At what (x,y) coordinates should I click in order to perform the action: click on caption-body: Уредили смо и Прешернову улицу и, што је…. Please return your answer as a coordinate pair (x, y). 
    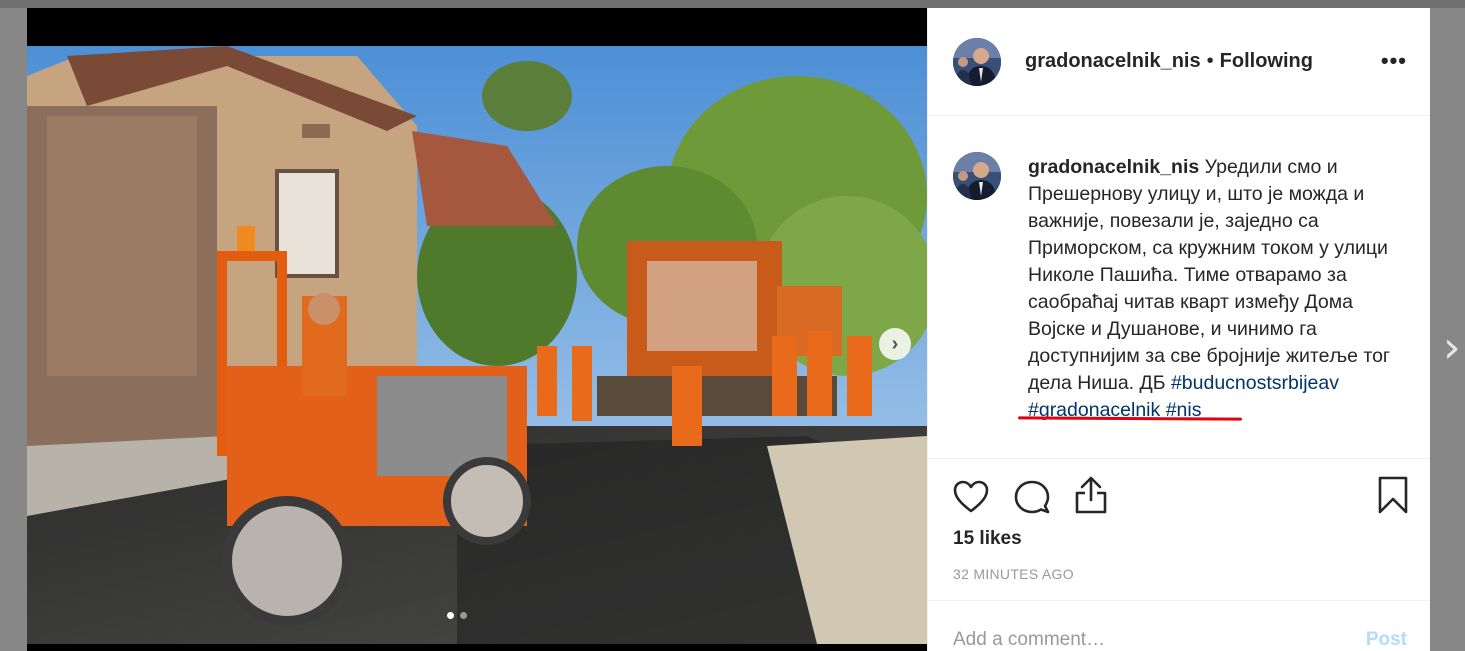
    Looking at the image, I should click on (1209, 275).